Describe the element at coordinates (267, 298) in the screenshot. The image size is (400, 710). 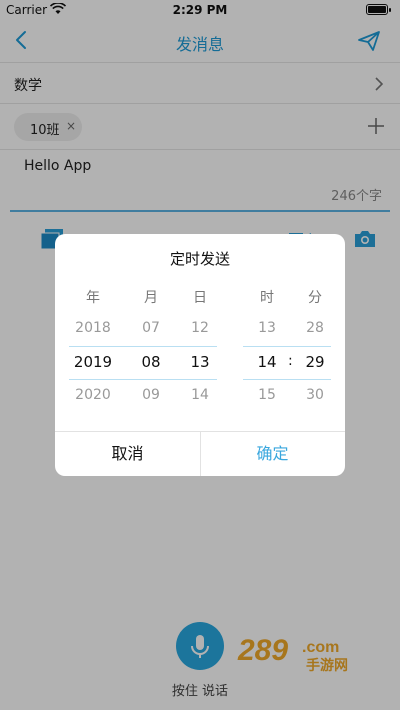
I see `hour-header: 时` at that location.